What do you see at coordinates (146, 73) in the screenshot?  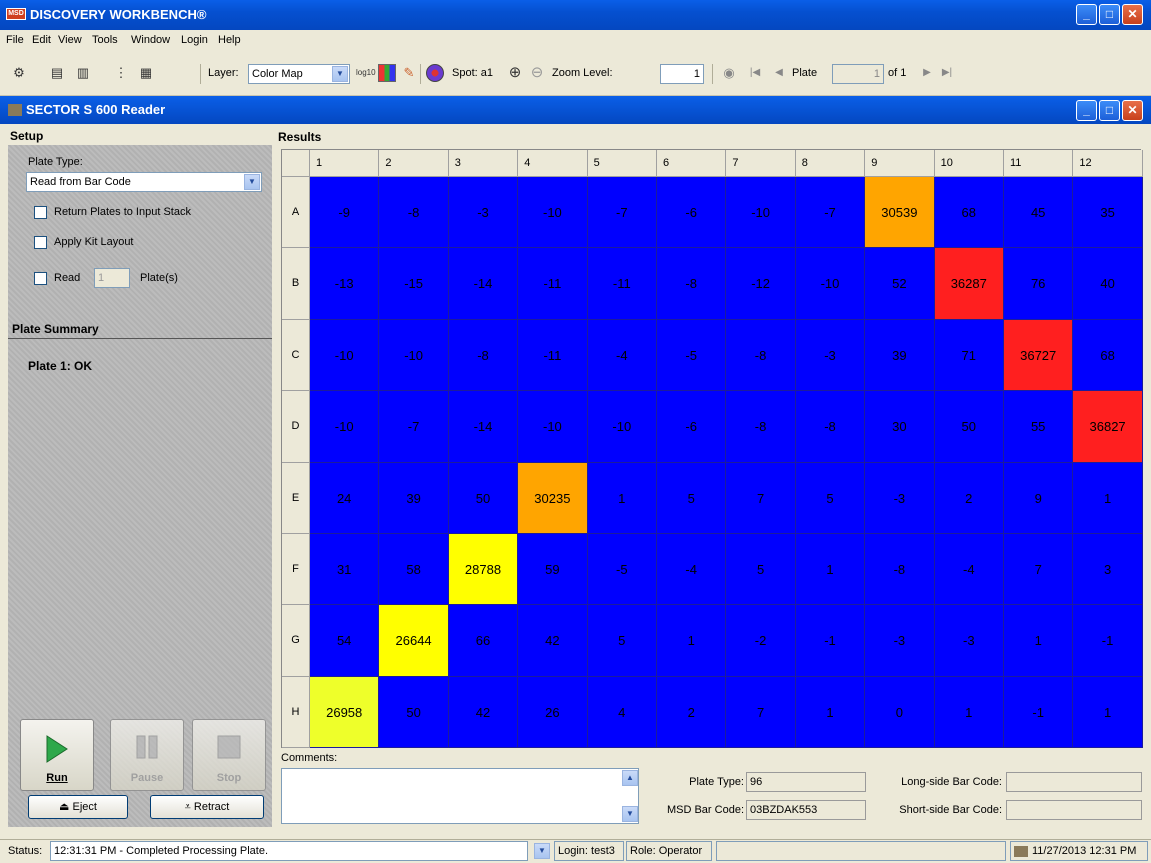 I see `book-open-icon: ▦` at bounding box center [146, 73].